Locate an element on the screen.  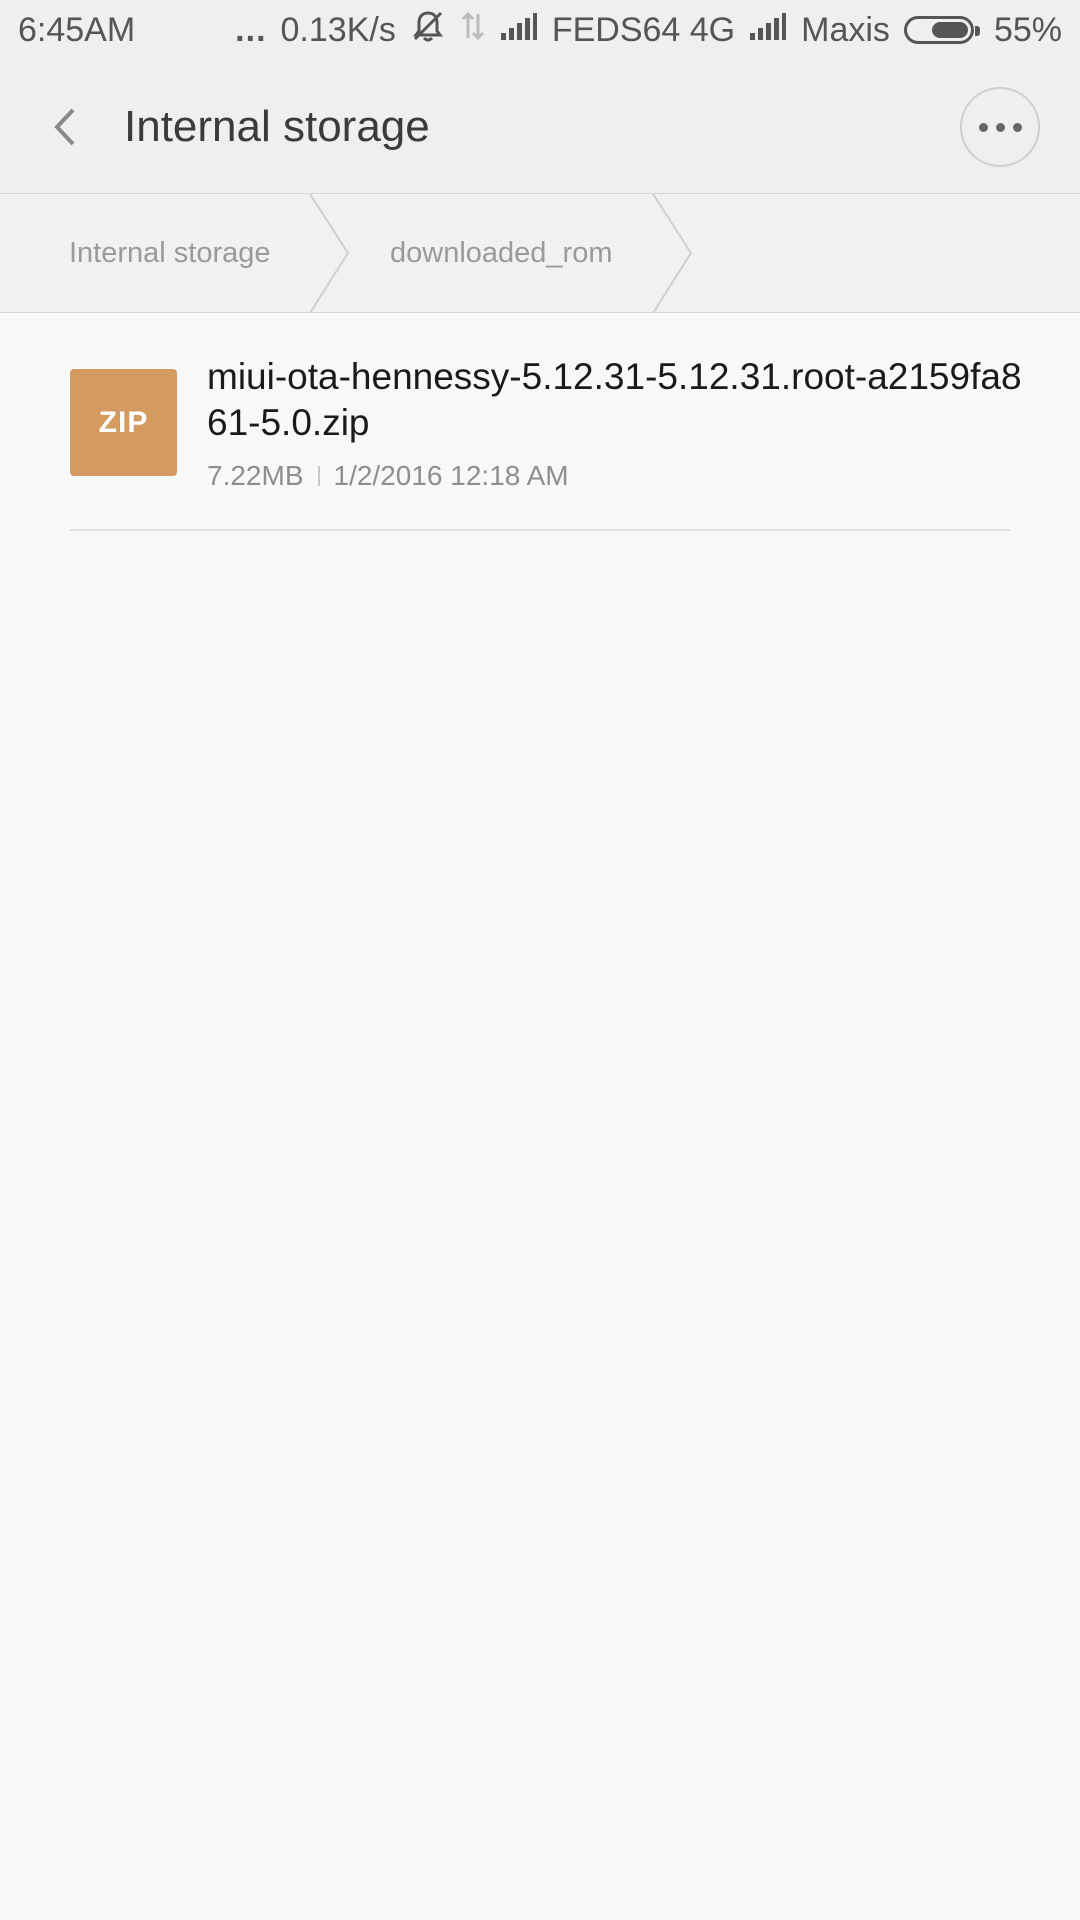
file-date: 1/2/2016 12:18 AM is located at coordinates (451, 475).